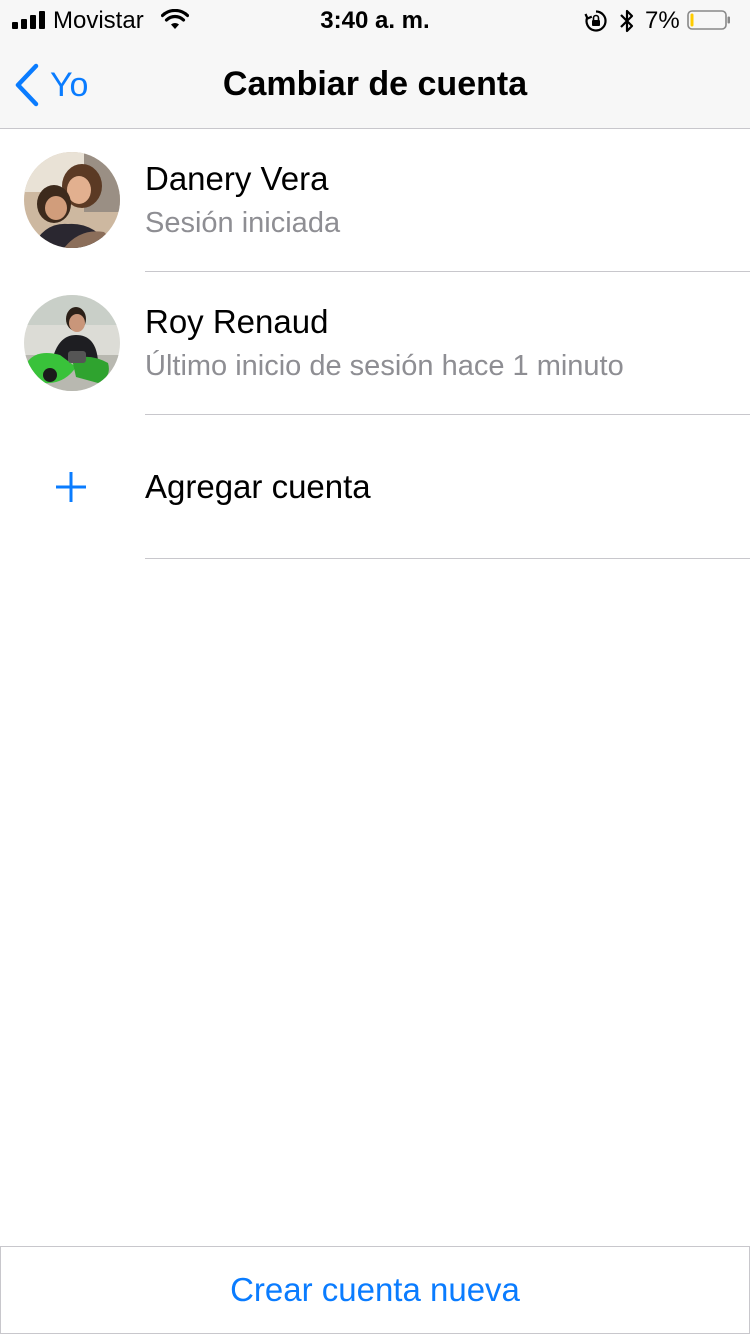 The height and width of the screenshot is (1334, 750). I want to click on add-account-label: Agregar cuenta, so click(258, 486).